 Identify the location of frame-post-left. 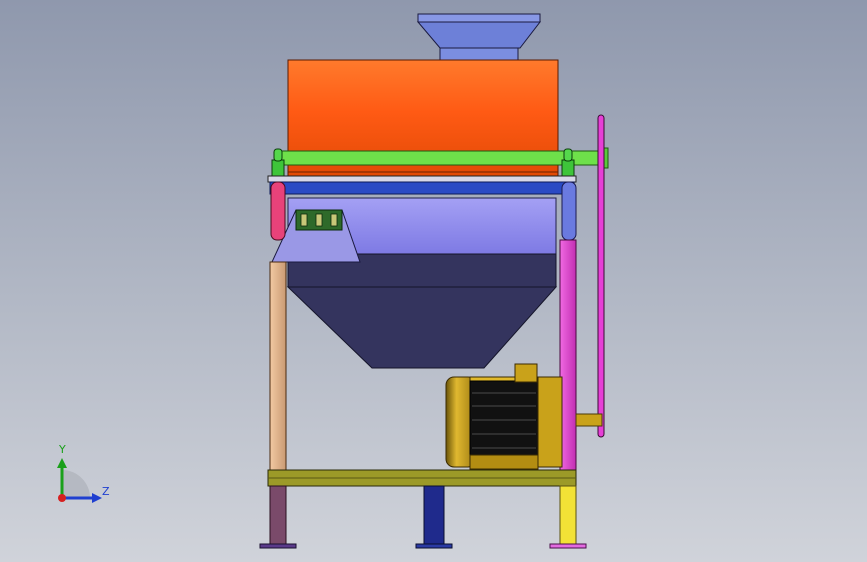
(278, 326).